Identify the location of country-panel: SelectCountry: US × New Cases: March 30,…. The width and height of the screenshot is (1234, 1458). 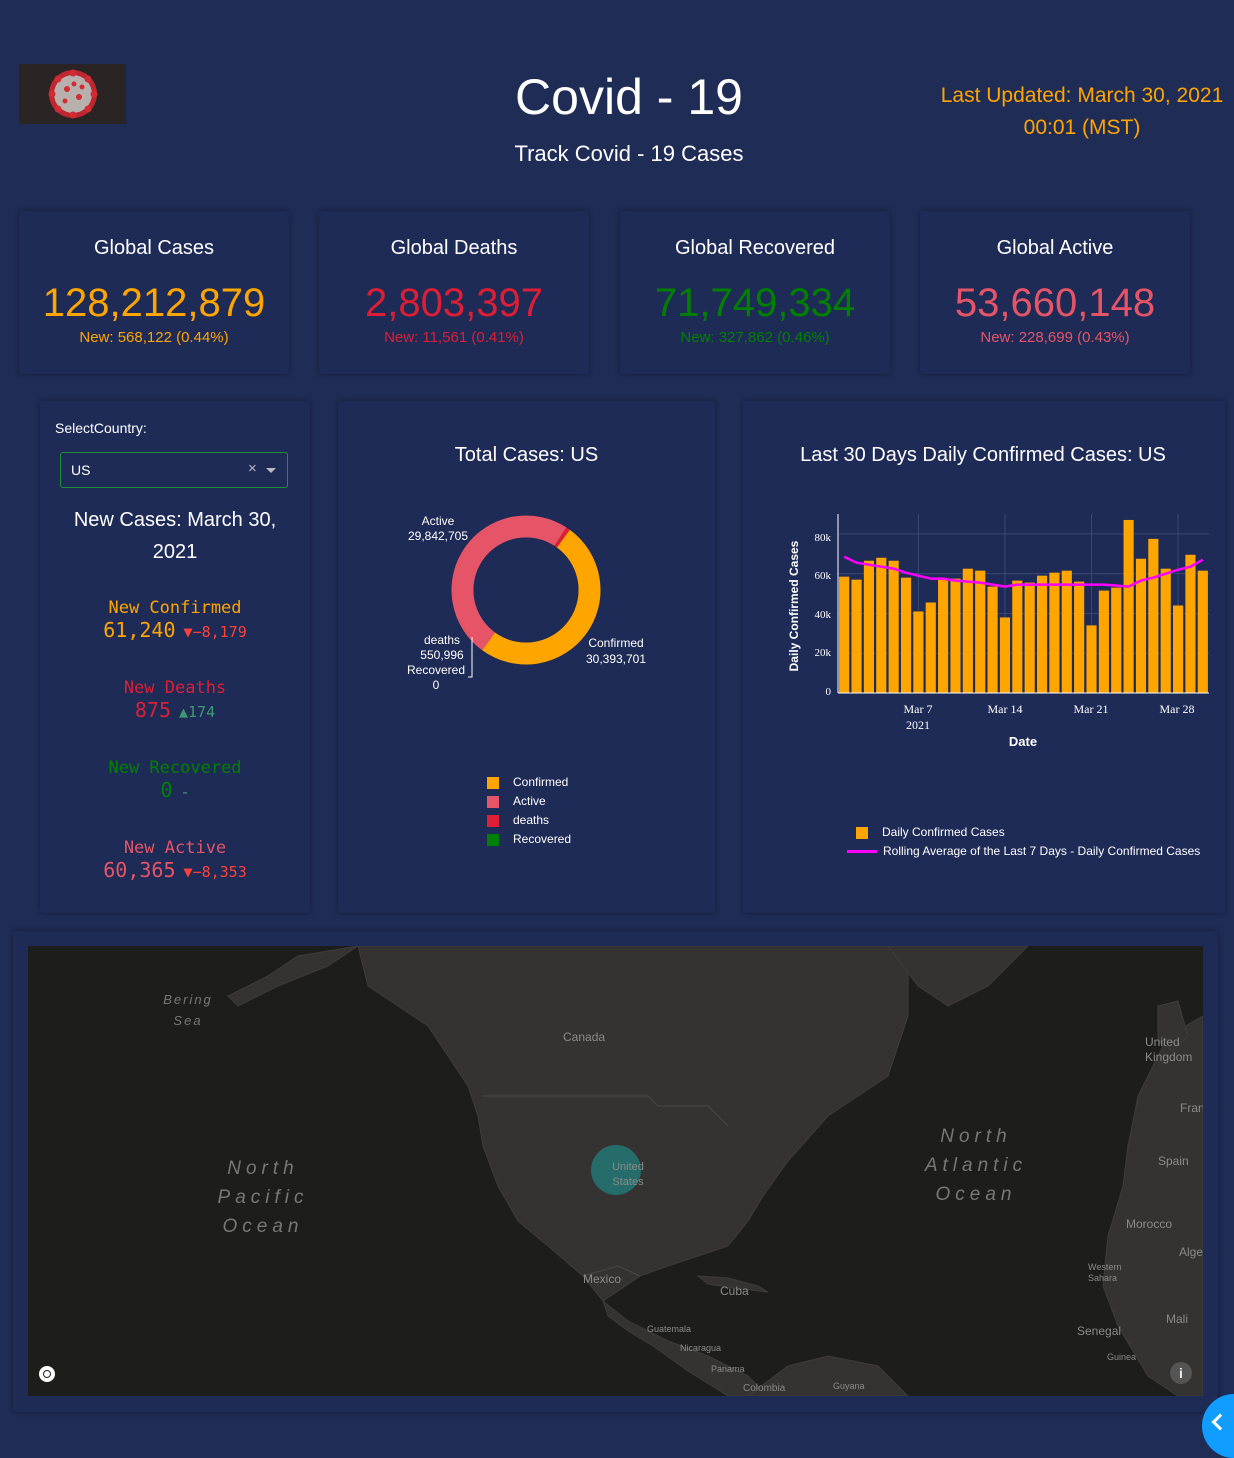
(175, 657).